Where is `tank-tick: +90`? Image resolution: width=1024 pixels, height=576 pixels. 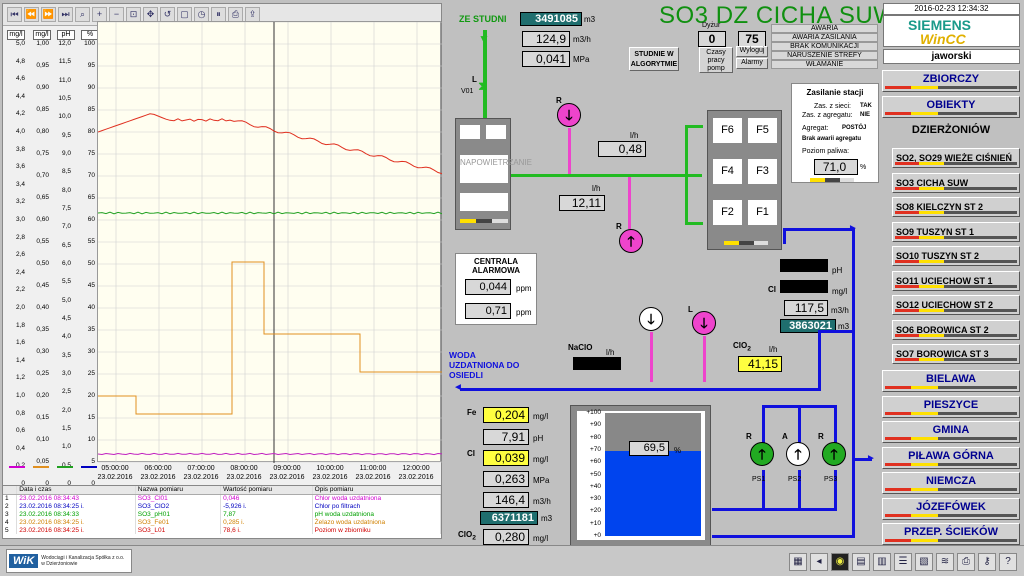
tank-tick: +90 is located at coordinates (595, 425).